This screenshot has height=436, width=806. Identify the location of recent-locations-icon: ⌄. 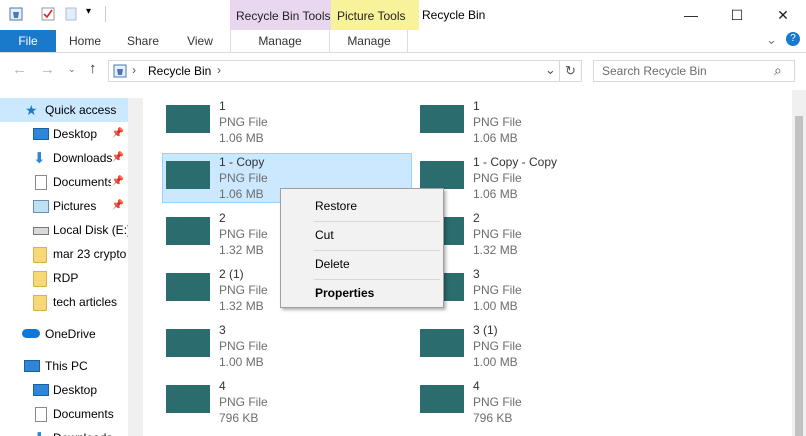
(72, 69).